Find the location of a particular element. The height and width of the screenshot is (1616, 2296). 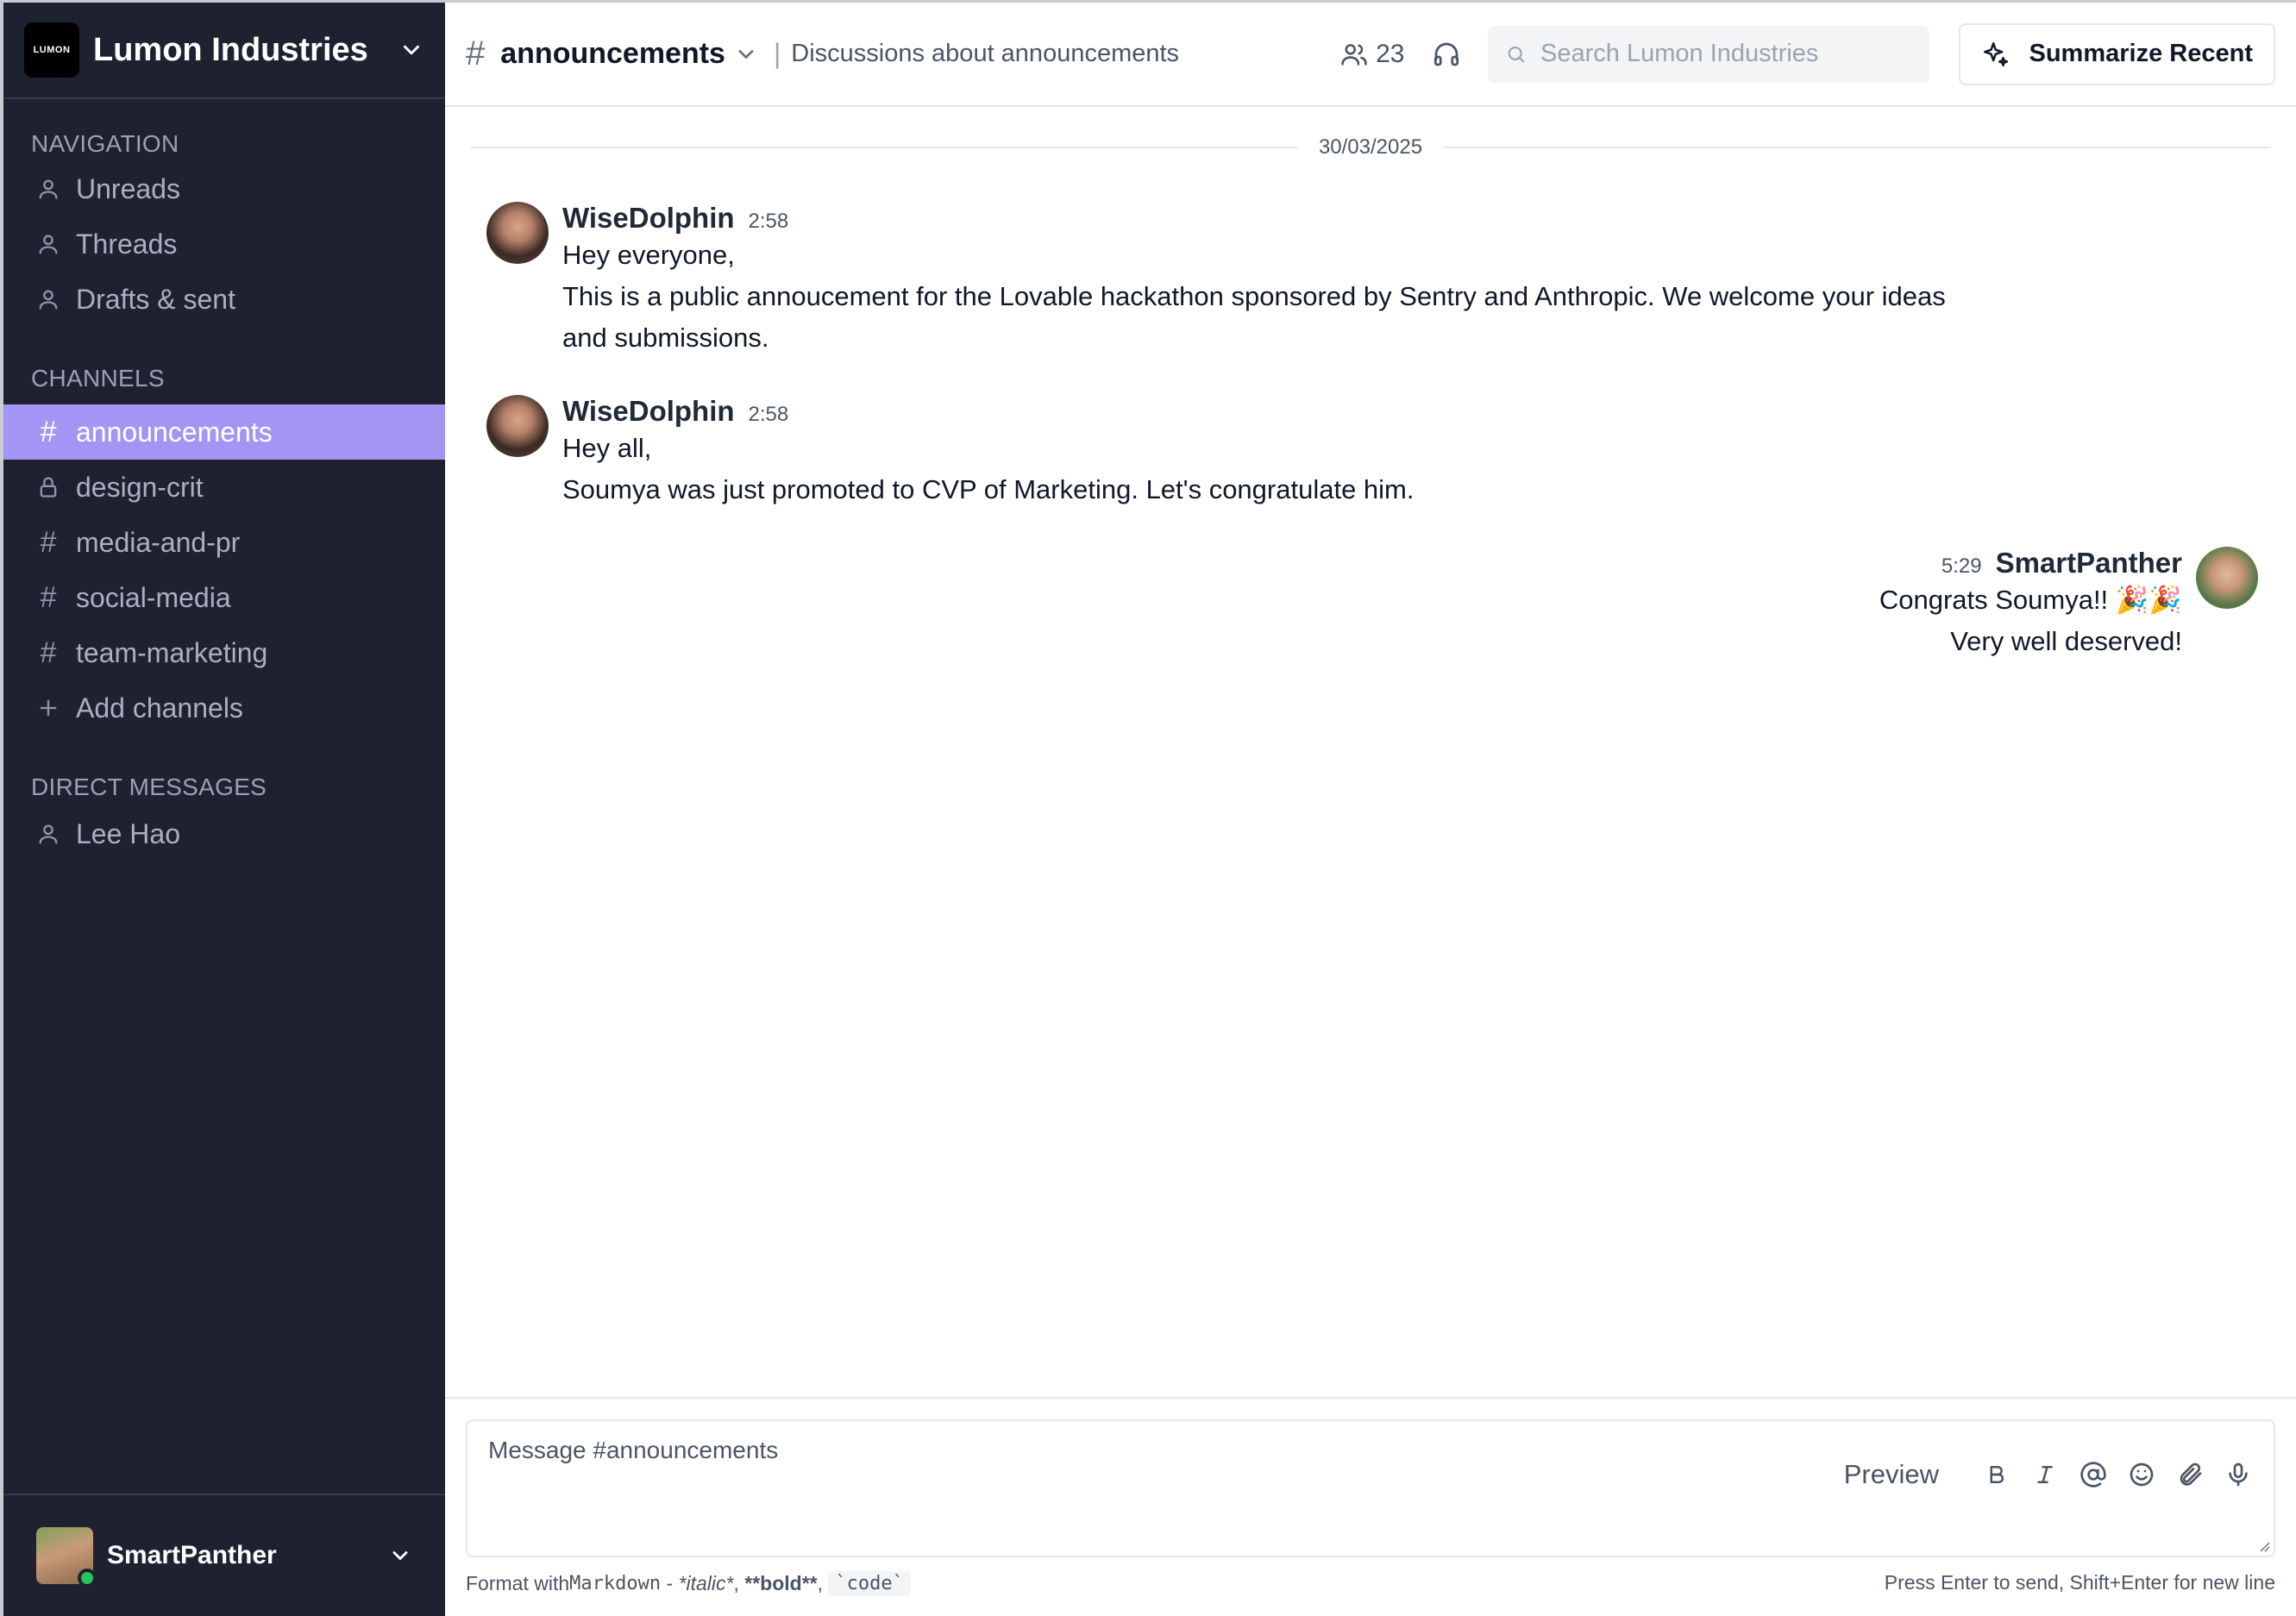

sidebar-item-label: design-crit is located at coordinates (140, 487).